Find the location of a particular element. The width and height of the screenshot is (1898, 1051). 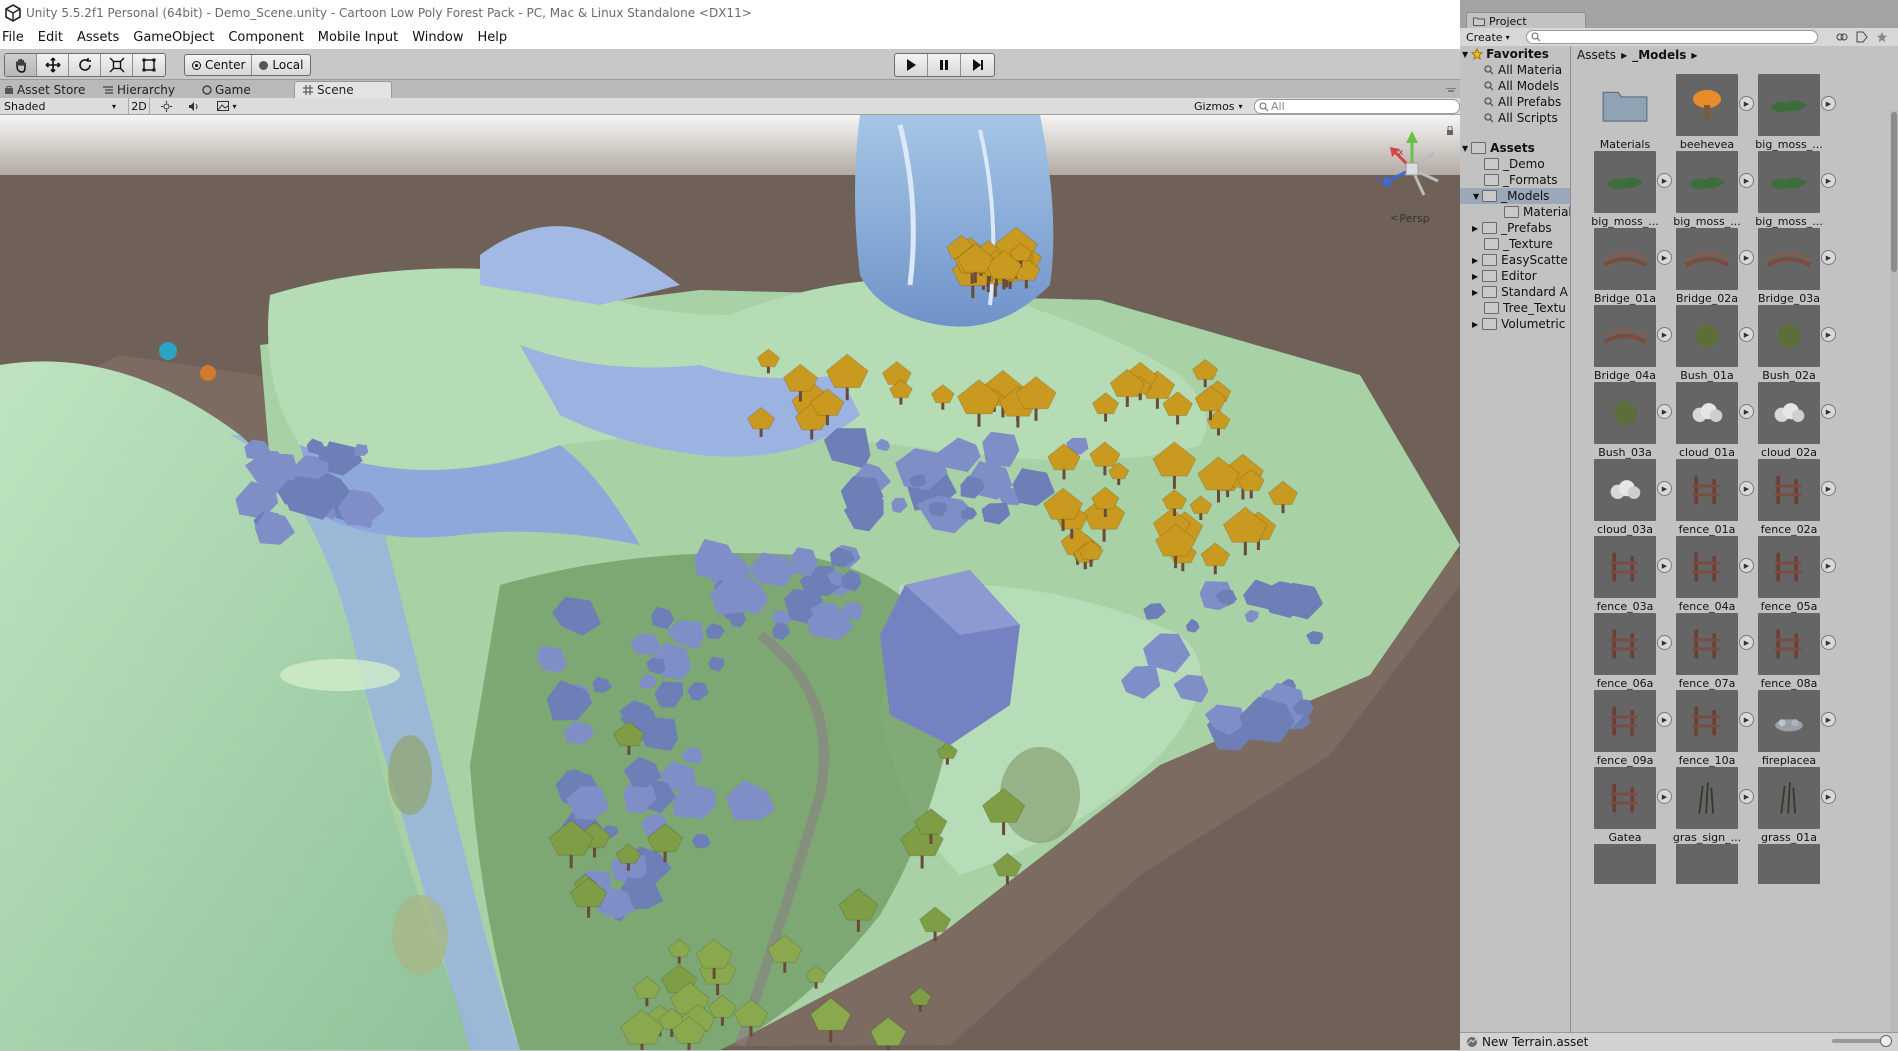

menu-assets: Assets is located at coordinates (100, 37).